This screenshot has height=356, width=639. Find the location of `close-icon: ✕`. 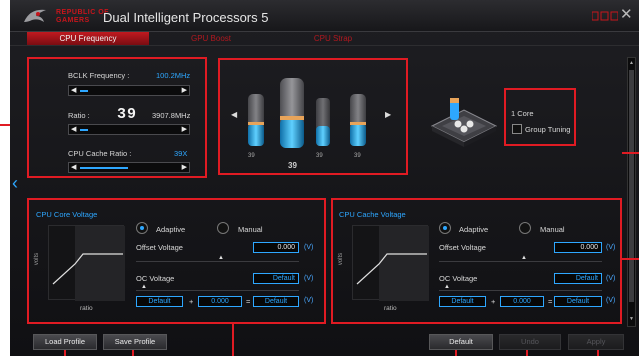

close-icon: ✕ is located at coordinates (626, 14).